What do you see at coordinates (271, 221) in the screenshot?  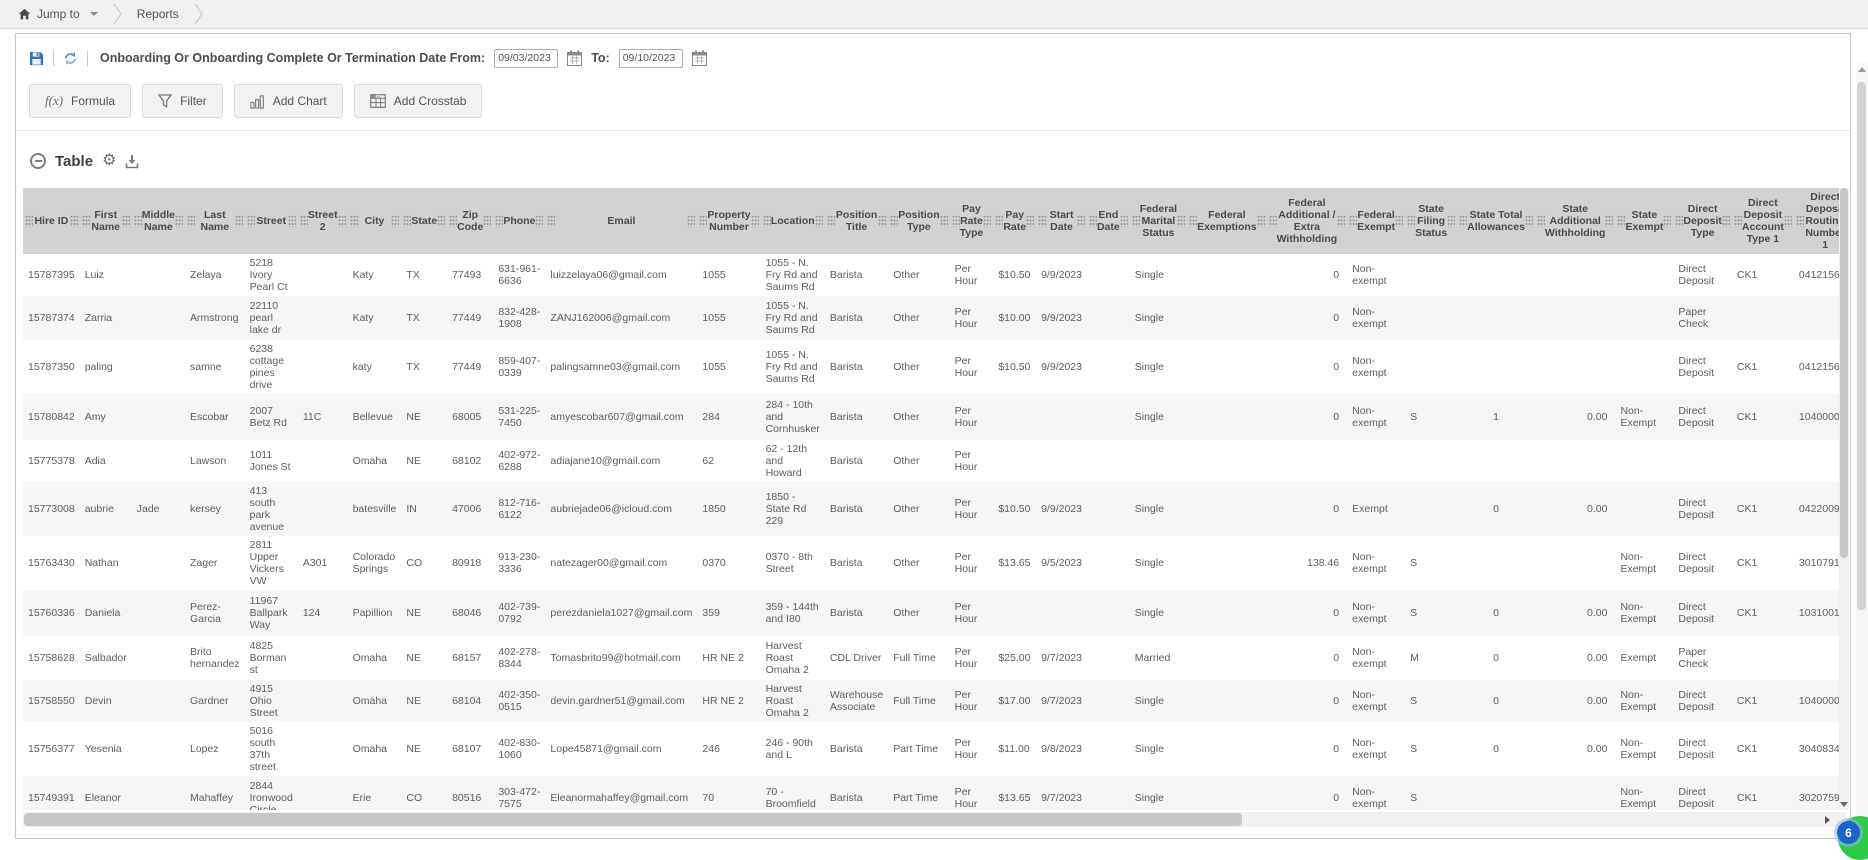 I see `column-header-street: Street` at bounding box center [271, 221].